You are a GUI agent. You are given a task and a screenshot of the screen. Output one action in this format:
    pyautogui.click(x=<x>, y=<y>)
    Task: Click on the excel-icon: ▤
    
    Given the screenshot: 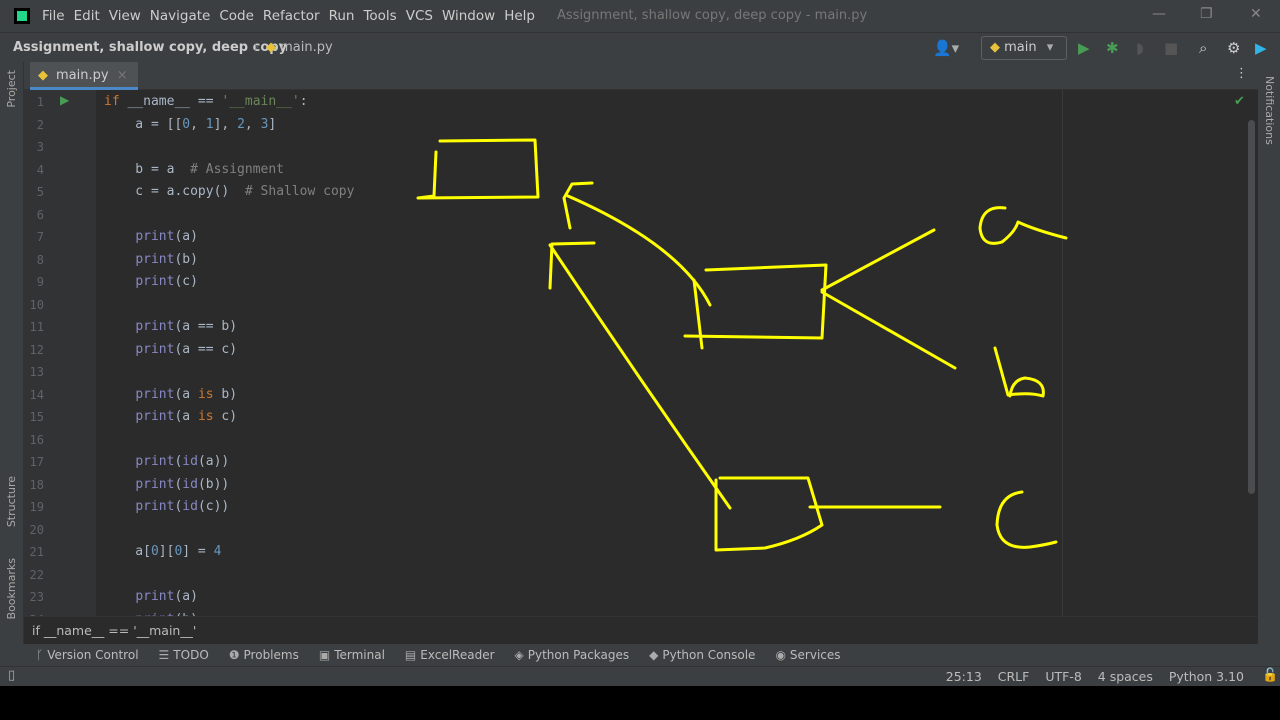 What is the action you would take?
    pyautogui.click(x=410, y=655)
    